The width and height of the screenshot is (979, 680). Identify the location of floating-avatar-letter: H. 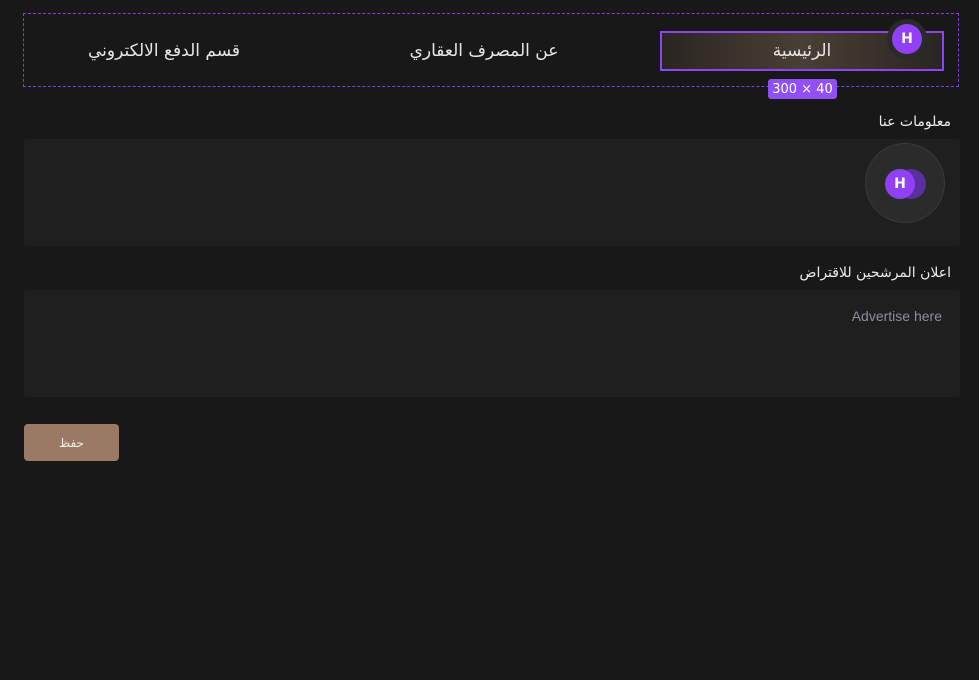
(900, 184).